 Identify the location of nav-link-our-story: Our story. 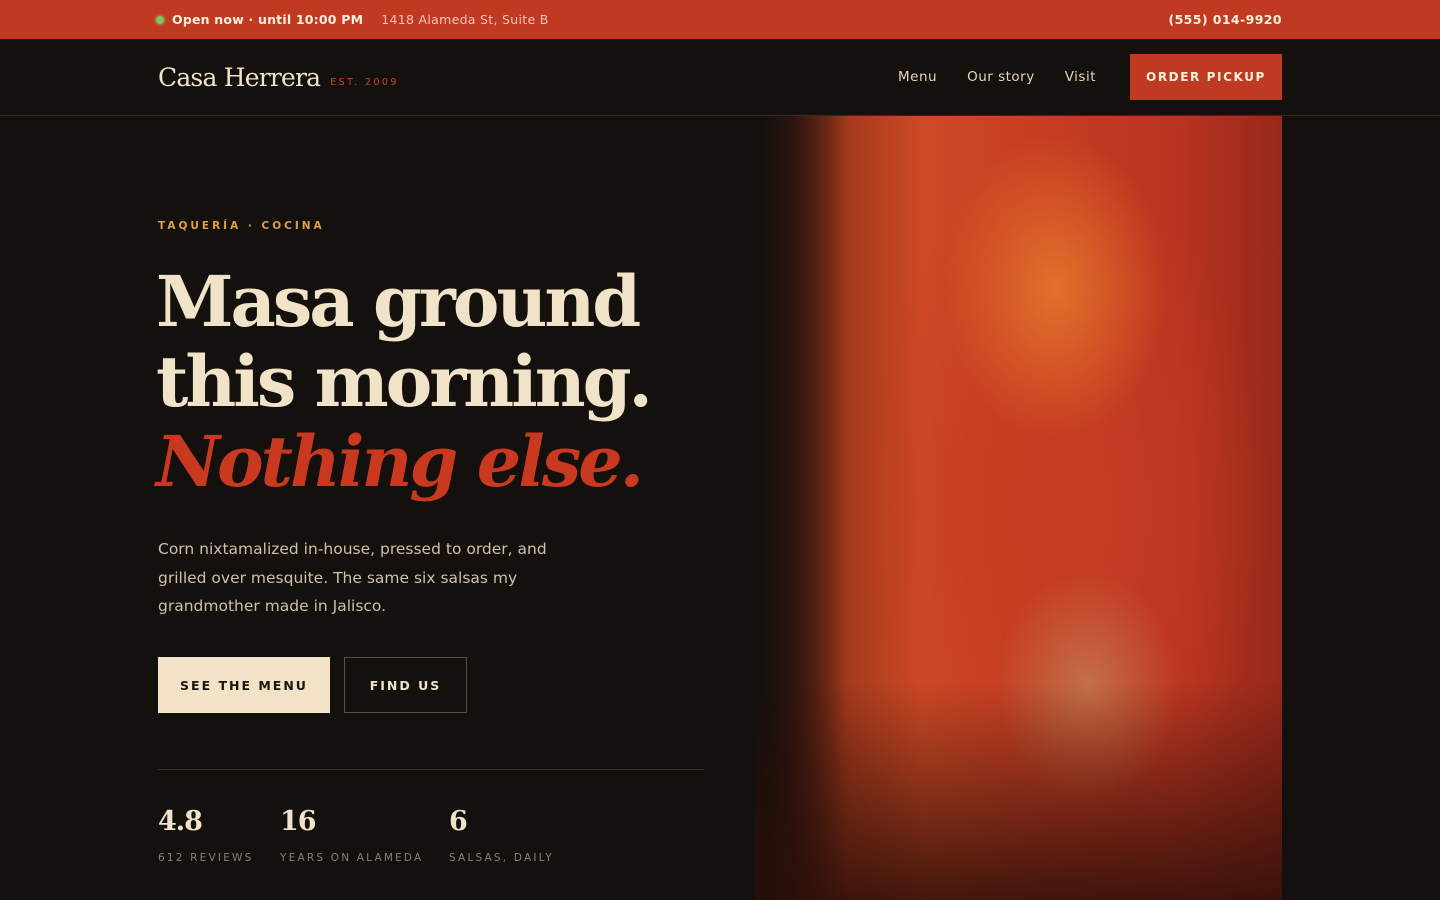
(1001, 77).